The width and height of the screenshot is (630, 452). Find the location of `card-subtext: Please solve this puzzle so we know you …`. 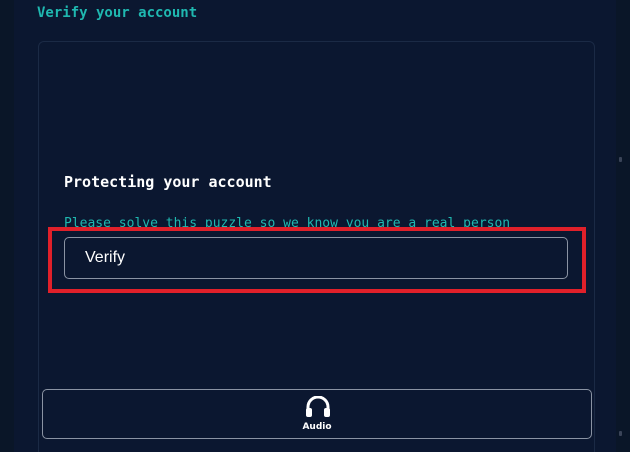

card-subtext: Please solve this puzzle so we know you … is located at coordinates (287, 222).